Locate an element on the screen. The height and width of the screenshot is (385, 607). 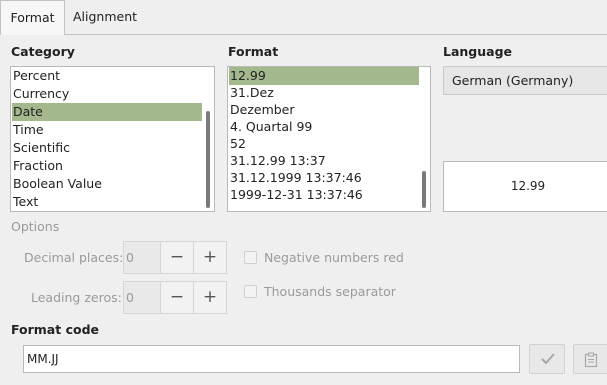
category-item-currency: Currency is located at coordinates (107, 94).